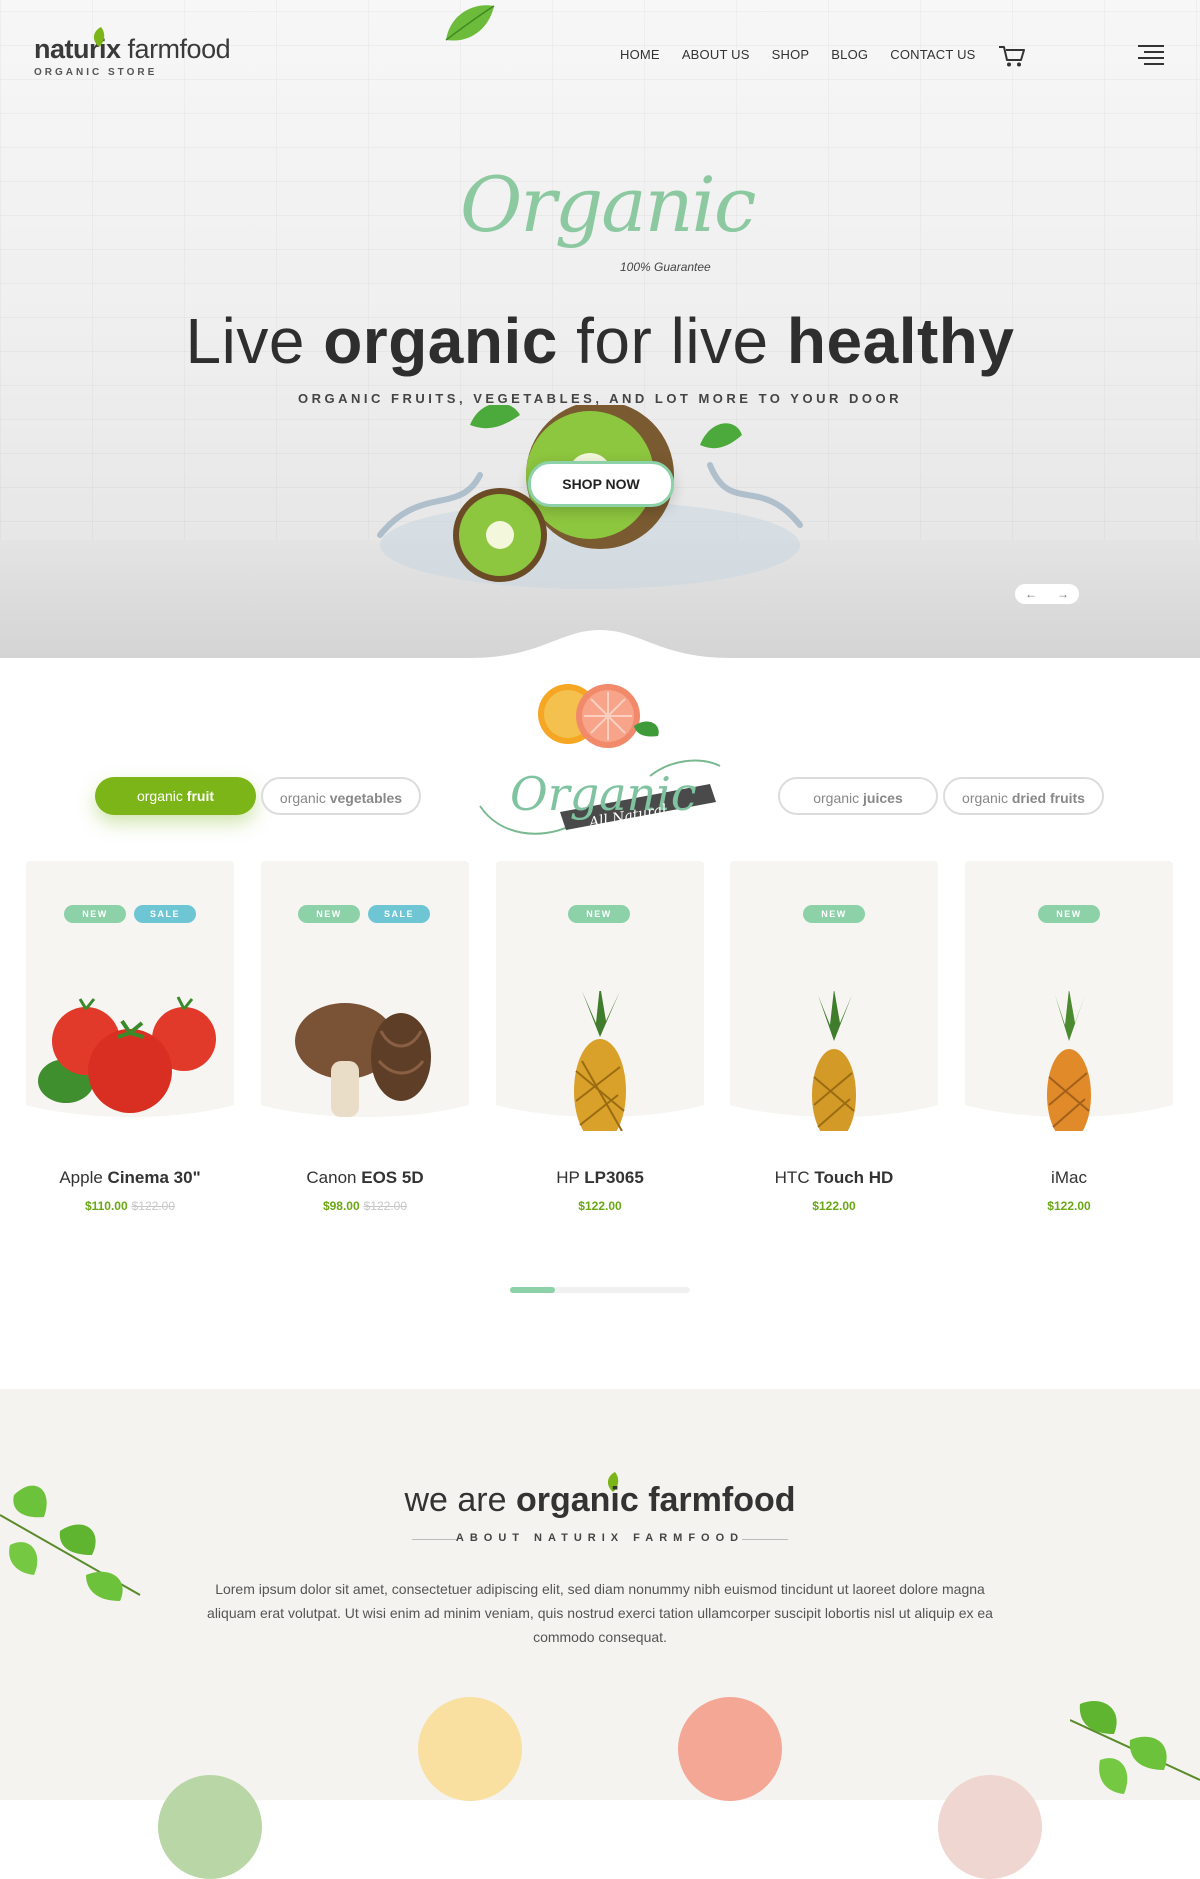  What do you see at coordinates (175, 796) in the screenshot?
I see `tab-organic-fruit: organic fruit` at bounding box center [175, 796].